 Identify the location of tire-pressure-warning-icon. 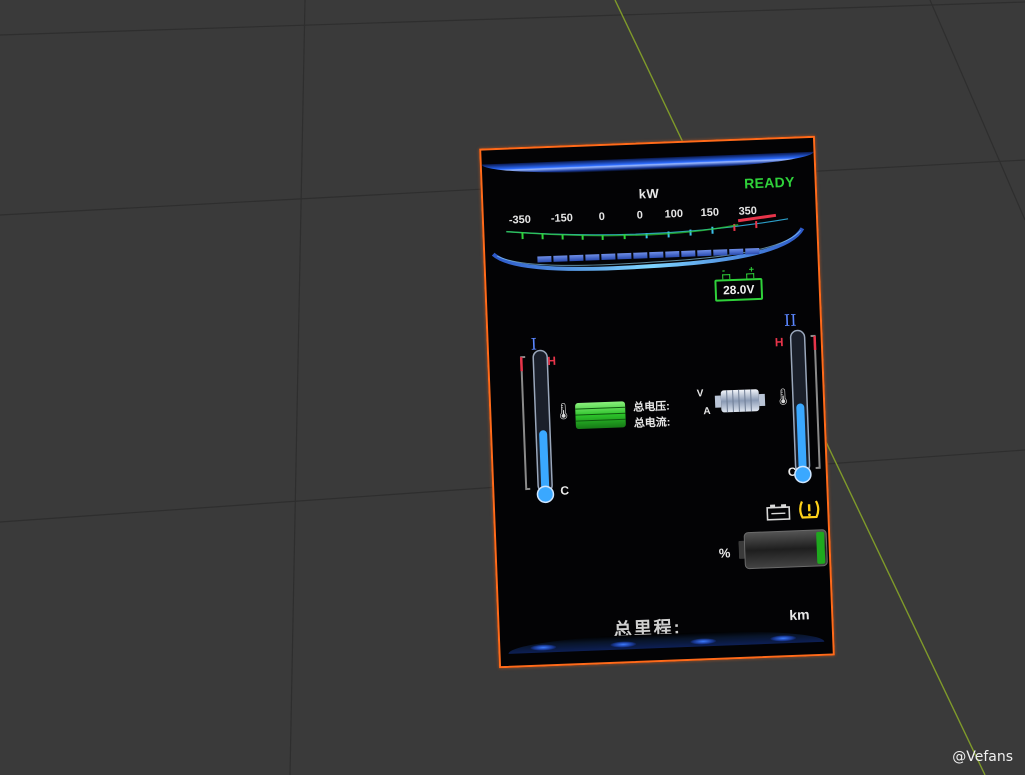
(809, 509).